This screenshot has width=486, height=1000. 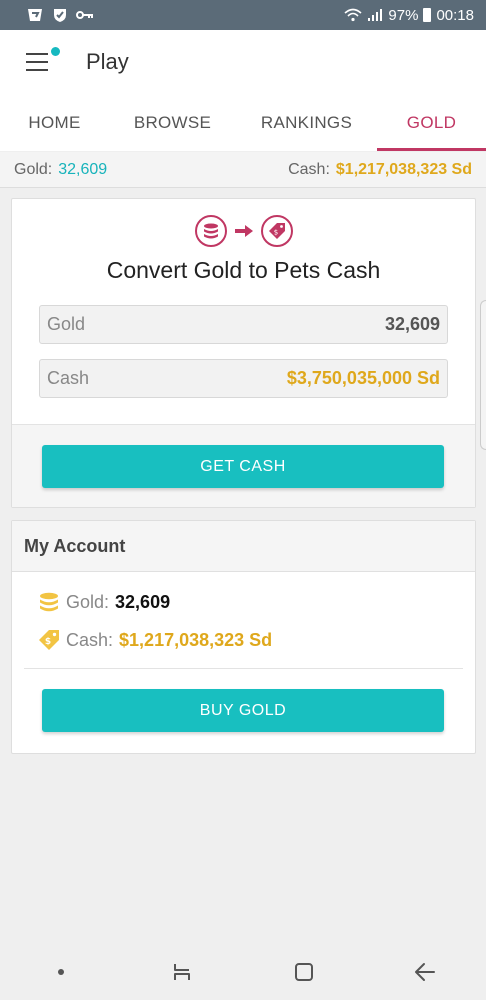 What do you see at coordinates (83, 169) in the screenshot?
I see `gold-balance-value: 32,609` at bounding box center [83, 169].